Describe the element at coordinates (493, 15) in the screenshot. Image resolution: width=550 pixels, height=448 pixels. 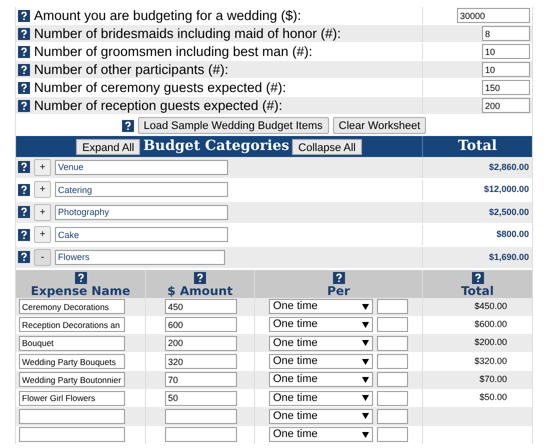
I see `number-input: 30000` at that location.